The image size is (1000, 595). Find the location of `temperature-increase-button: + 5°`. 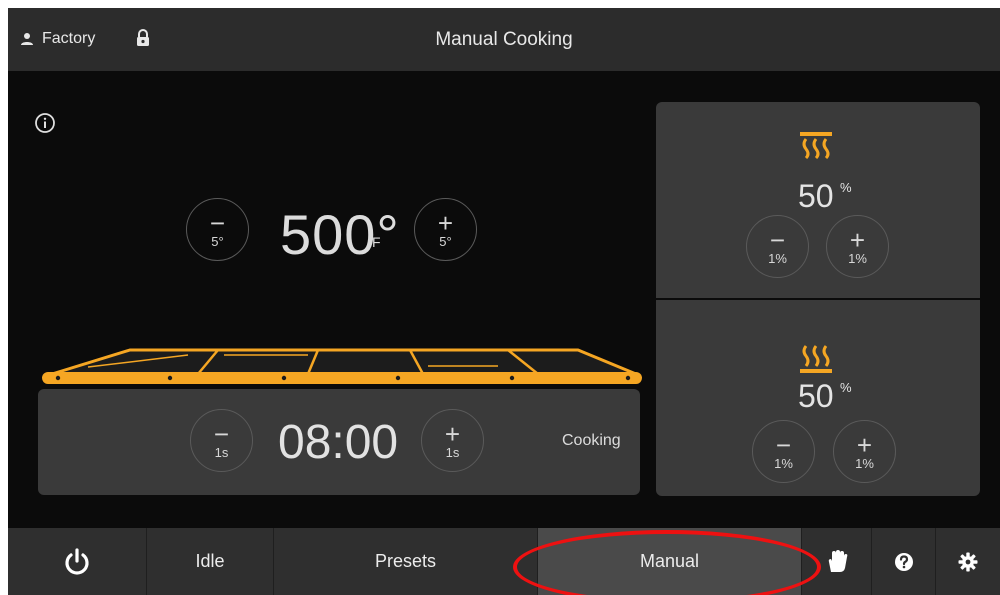

temperature-increase-button: + 5° is located at coordinates (445, 229).